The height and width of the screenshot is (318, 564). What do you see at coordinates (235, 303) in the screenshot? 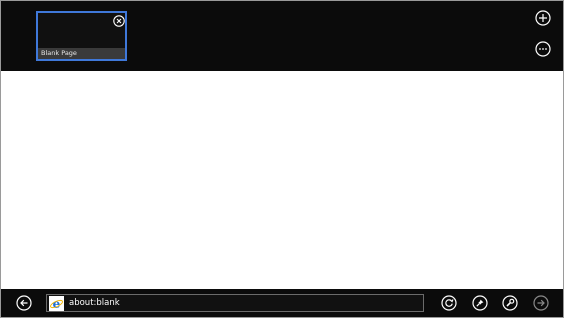
I see `address-bar: e about:blank` at bounding box center [235, 303].